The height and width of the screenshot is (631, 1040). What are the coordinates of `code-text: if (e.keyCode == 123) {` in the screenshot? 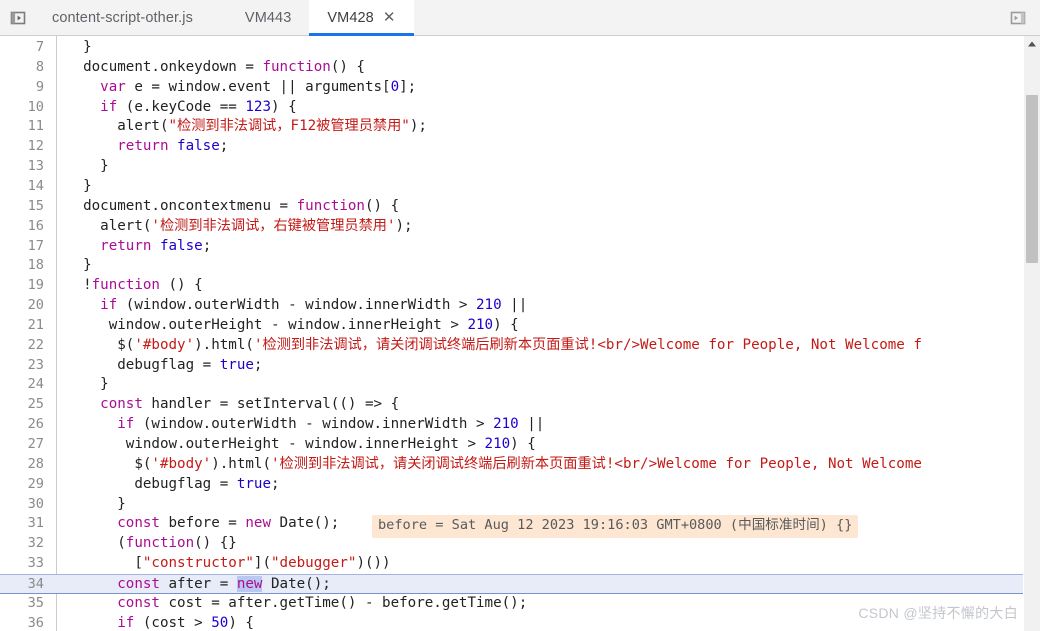 It's located at (181, 108).